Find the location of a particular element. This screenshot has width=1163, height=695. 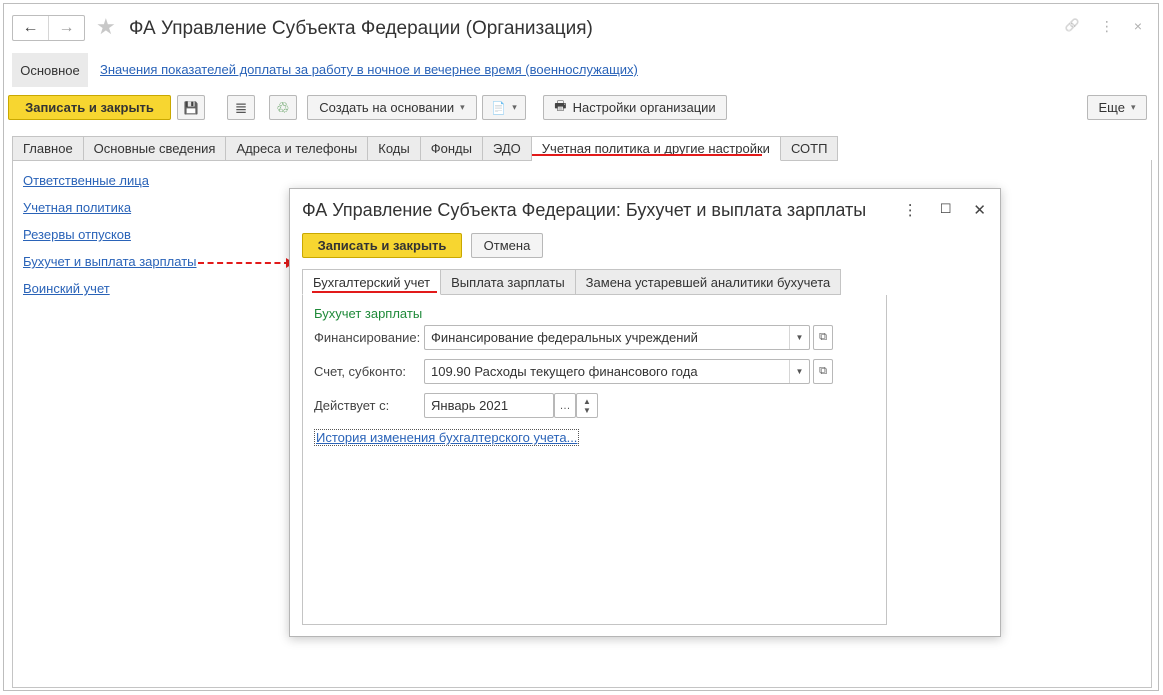

window-controls: 🔗 ⋮ × is located at coordinates (1103, 26).